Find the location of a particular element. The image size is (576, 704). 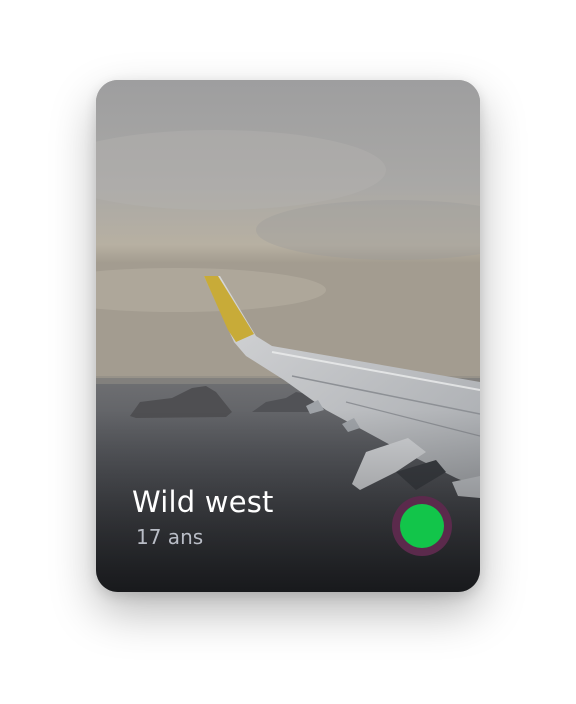

online-status-dot-icon is located at coordinates (422, 526).